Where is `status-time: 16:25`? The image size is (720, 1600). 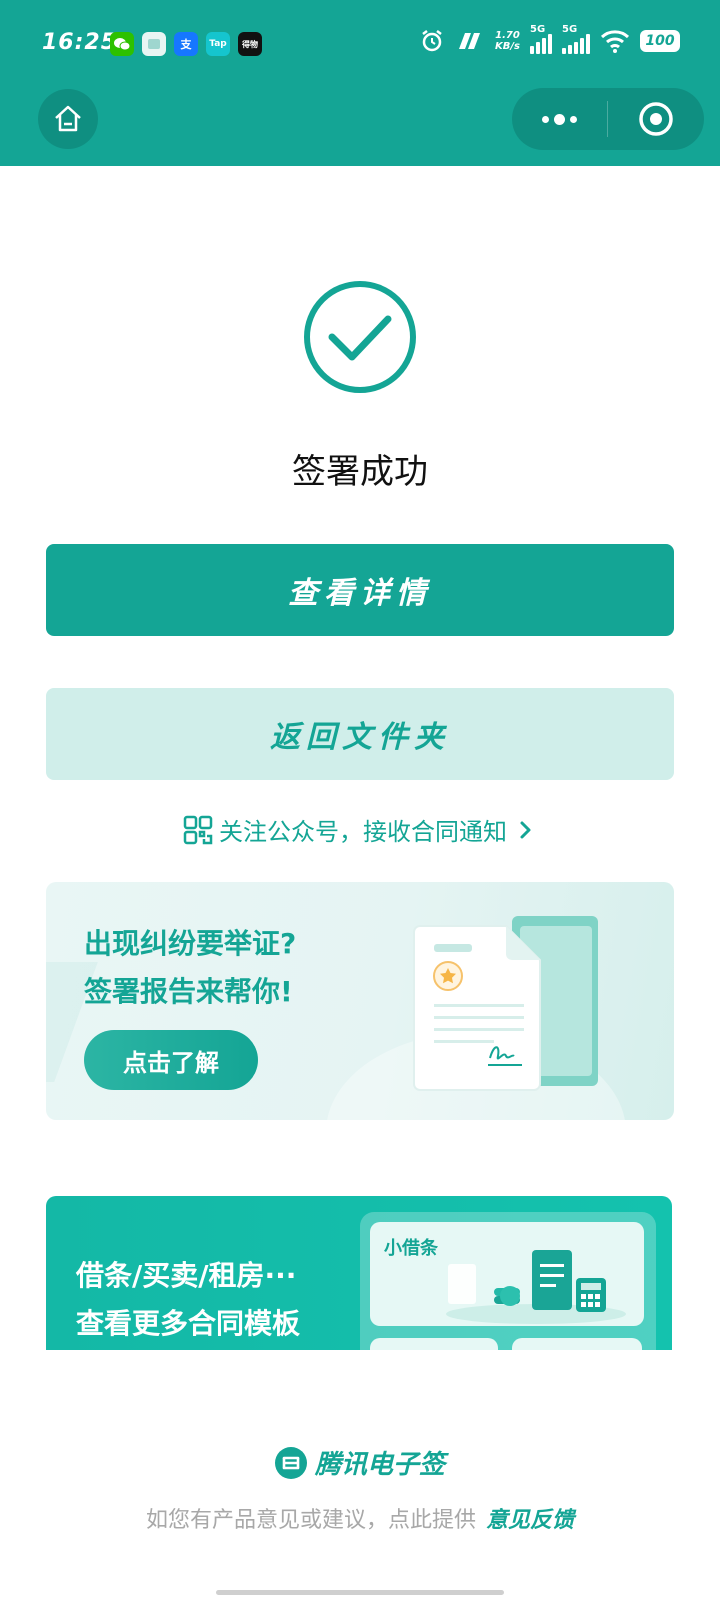 status-time: 16:25 is located at coordinates (80, 42).